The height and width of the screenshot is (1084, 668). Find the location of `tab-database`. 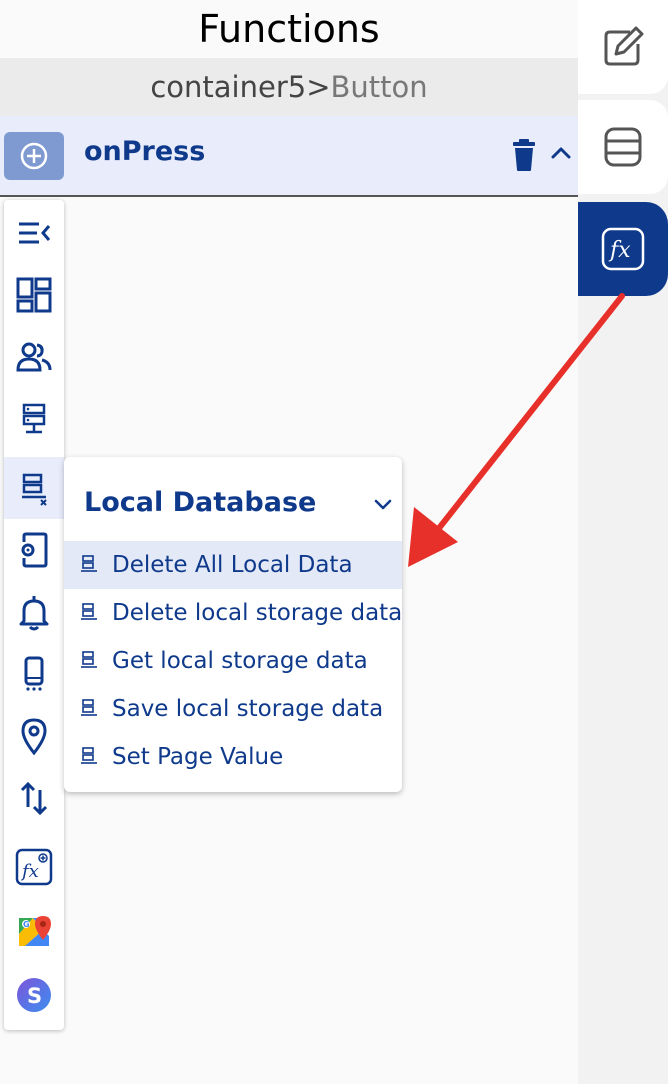

tab-database is located at coordinates (623, 147).